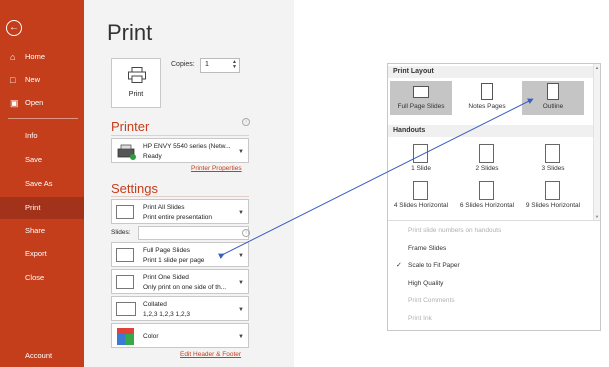 Image resolution: width=609 pixels, height=367 pixels. What do you see at coordinates (164, 207) in the screenshot?
I see `print-range-line1: Print All Slides` at bounding box center [164, 207].